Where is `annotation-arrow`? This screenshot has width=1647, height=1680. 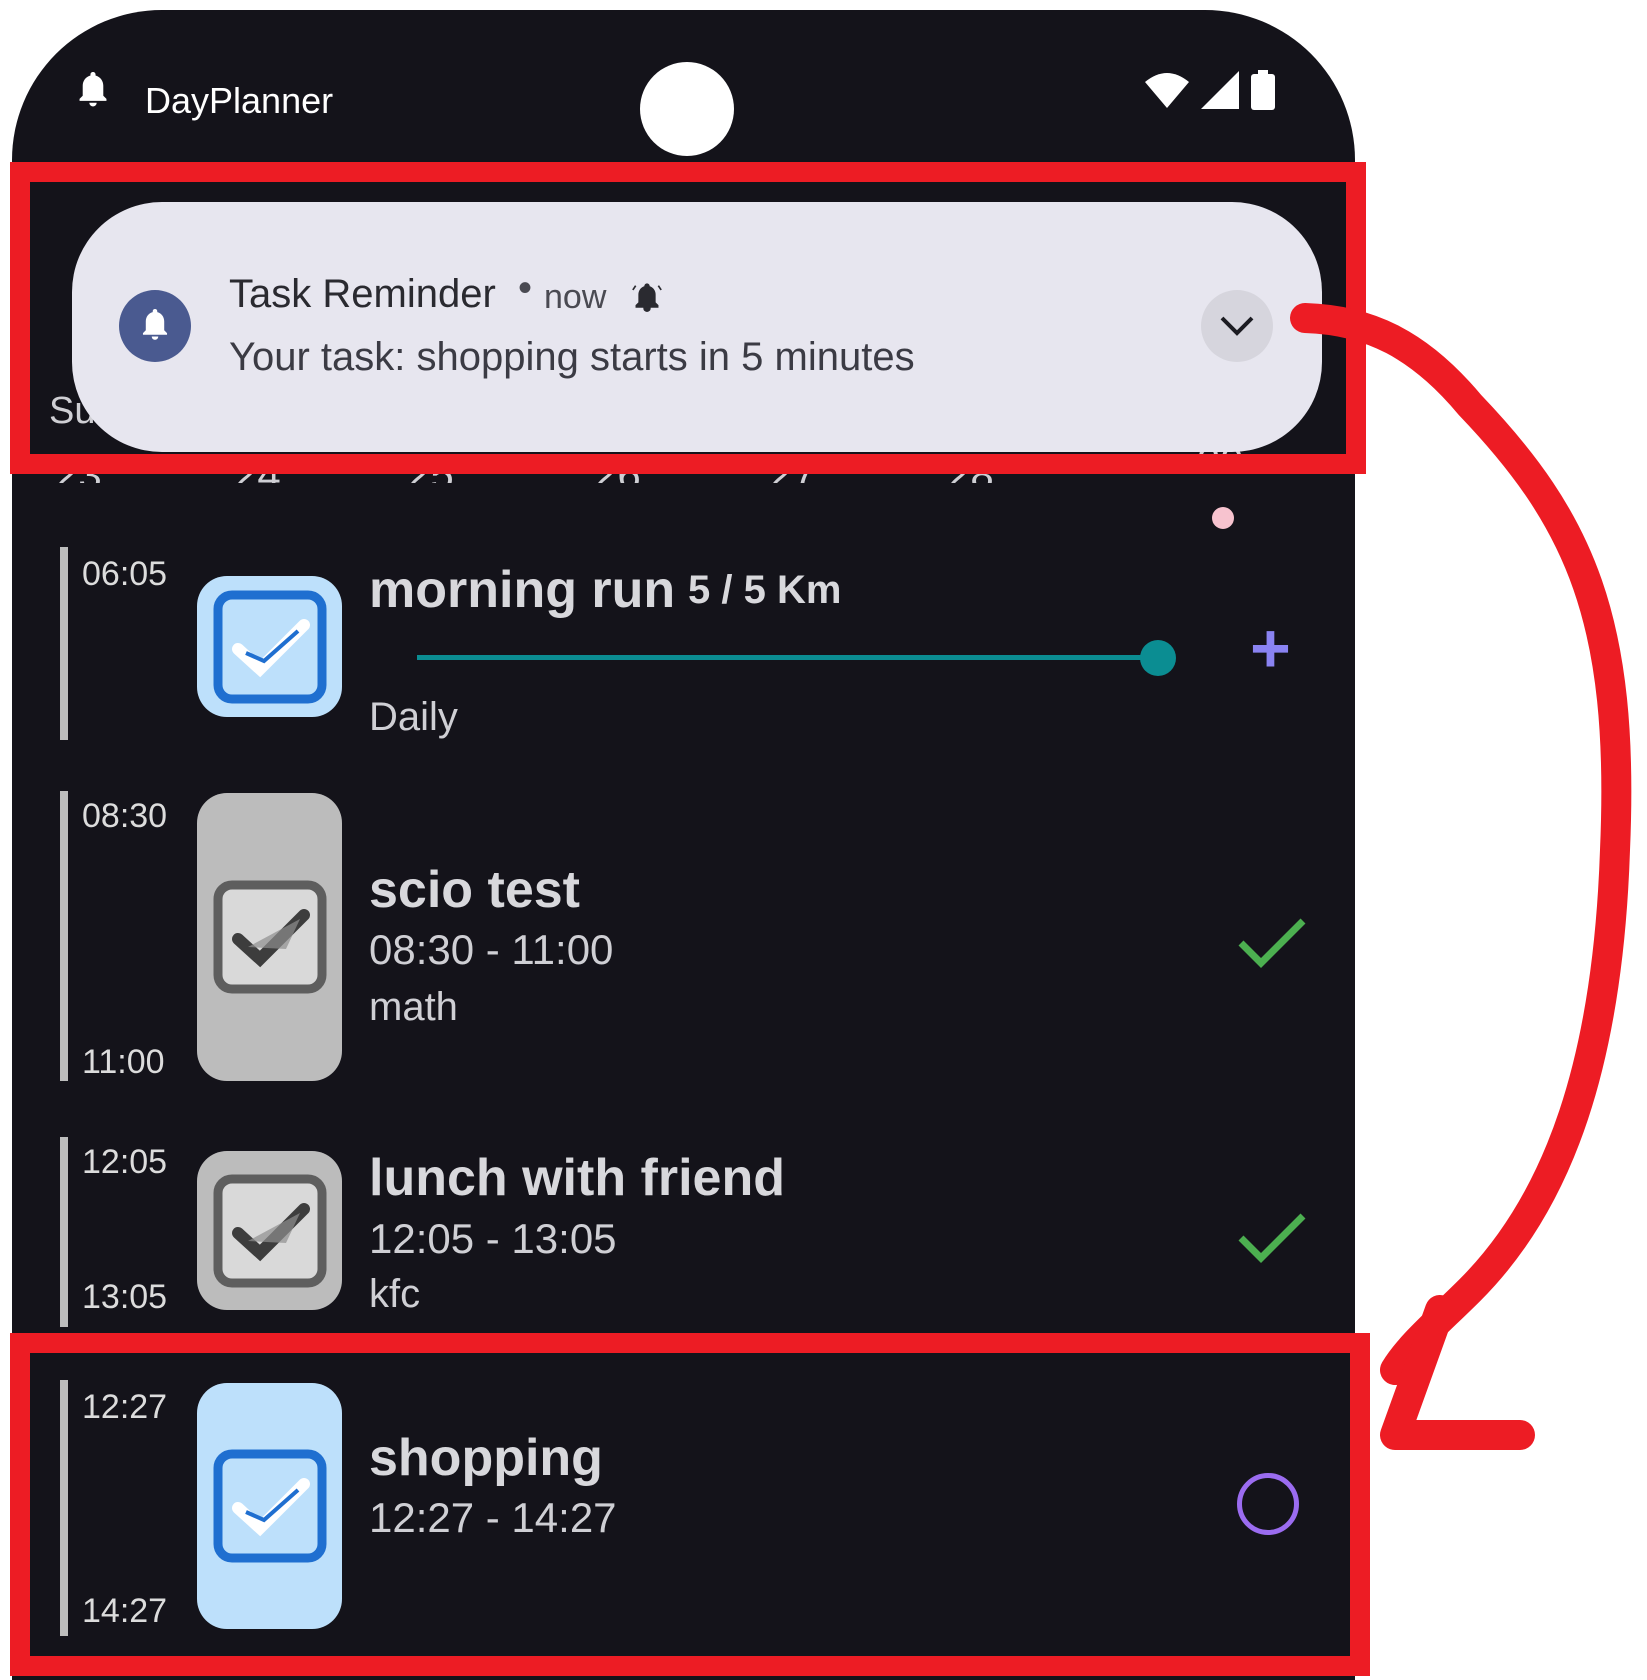 annotation-arrow is located at coordinates (1461, 876).